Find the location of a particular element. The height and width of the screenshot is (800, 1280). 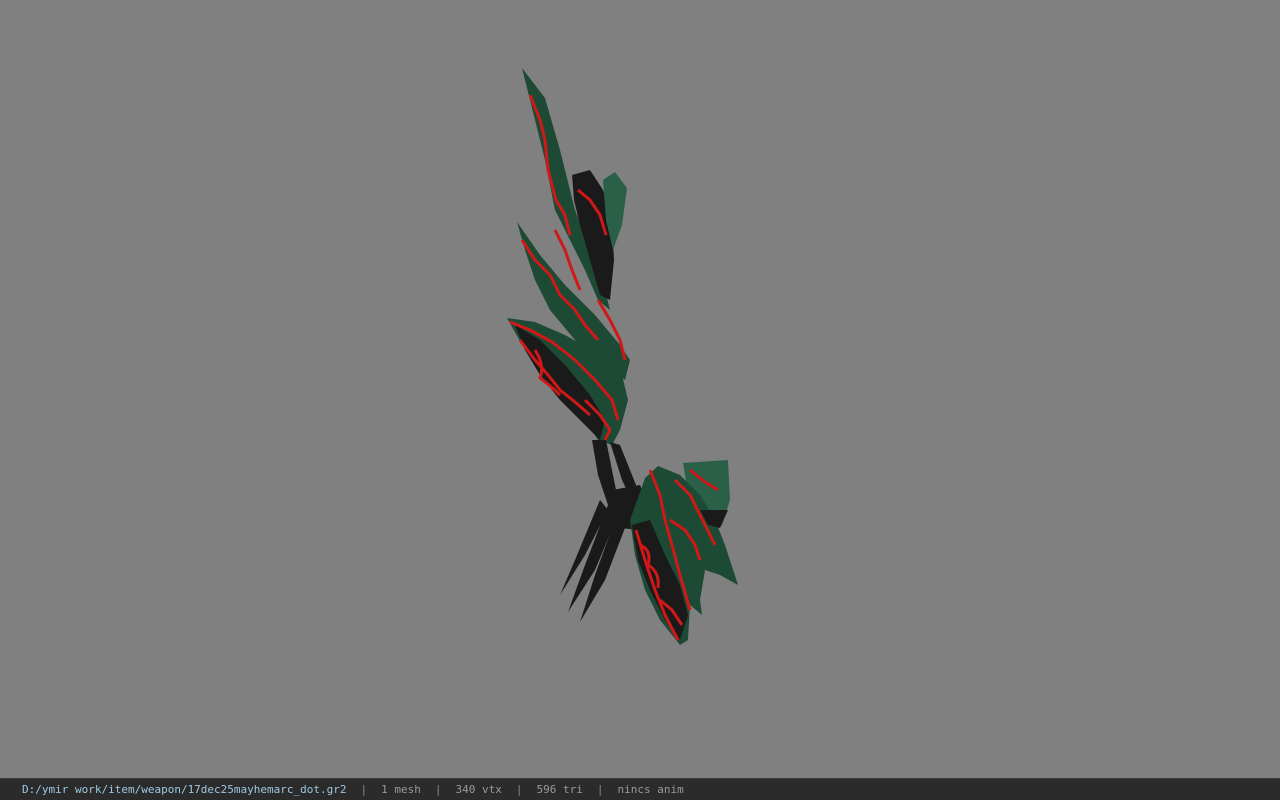

status-anim: nincs anim is located at coordinates (650, 789).